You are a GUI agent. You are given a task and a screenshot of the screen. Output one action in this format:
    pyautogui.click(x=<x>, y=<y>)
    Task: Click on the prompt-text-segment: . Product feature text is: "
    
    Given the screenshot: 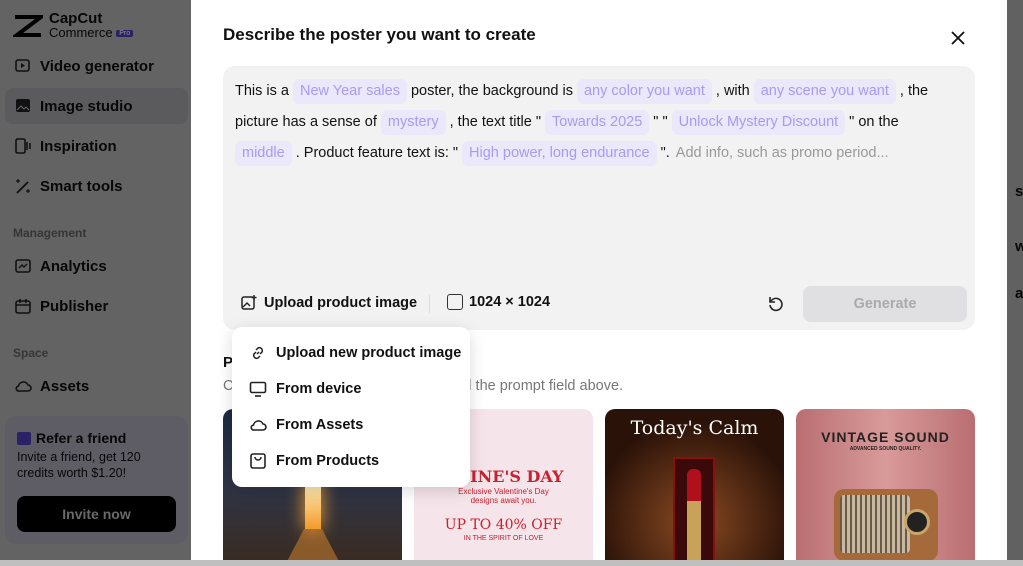 What is the action you would take?
    pyautogui.click(x=377, y=153)
    